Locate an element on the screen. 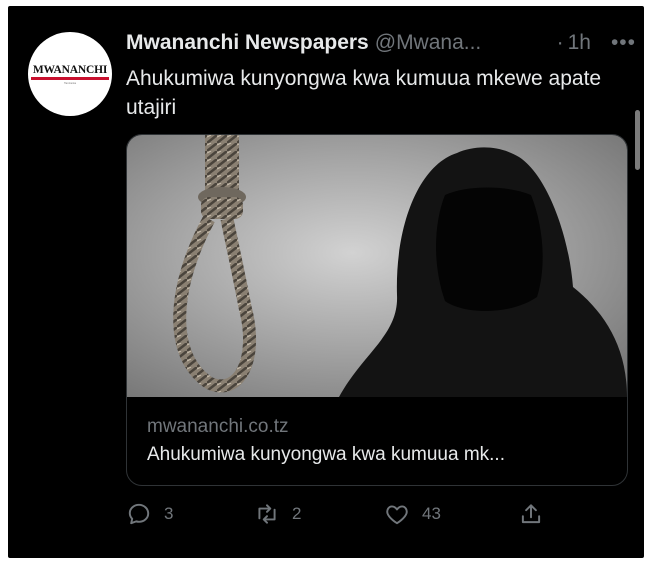 This screenshot has height=570, width=651. reply-button: 3 is located at coordinates (149, 514).